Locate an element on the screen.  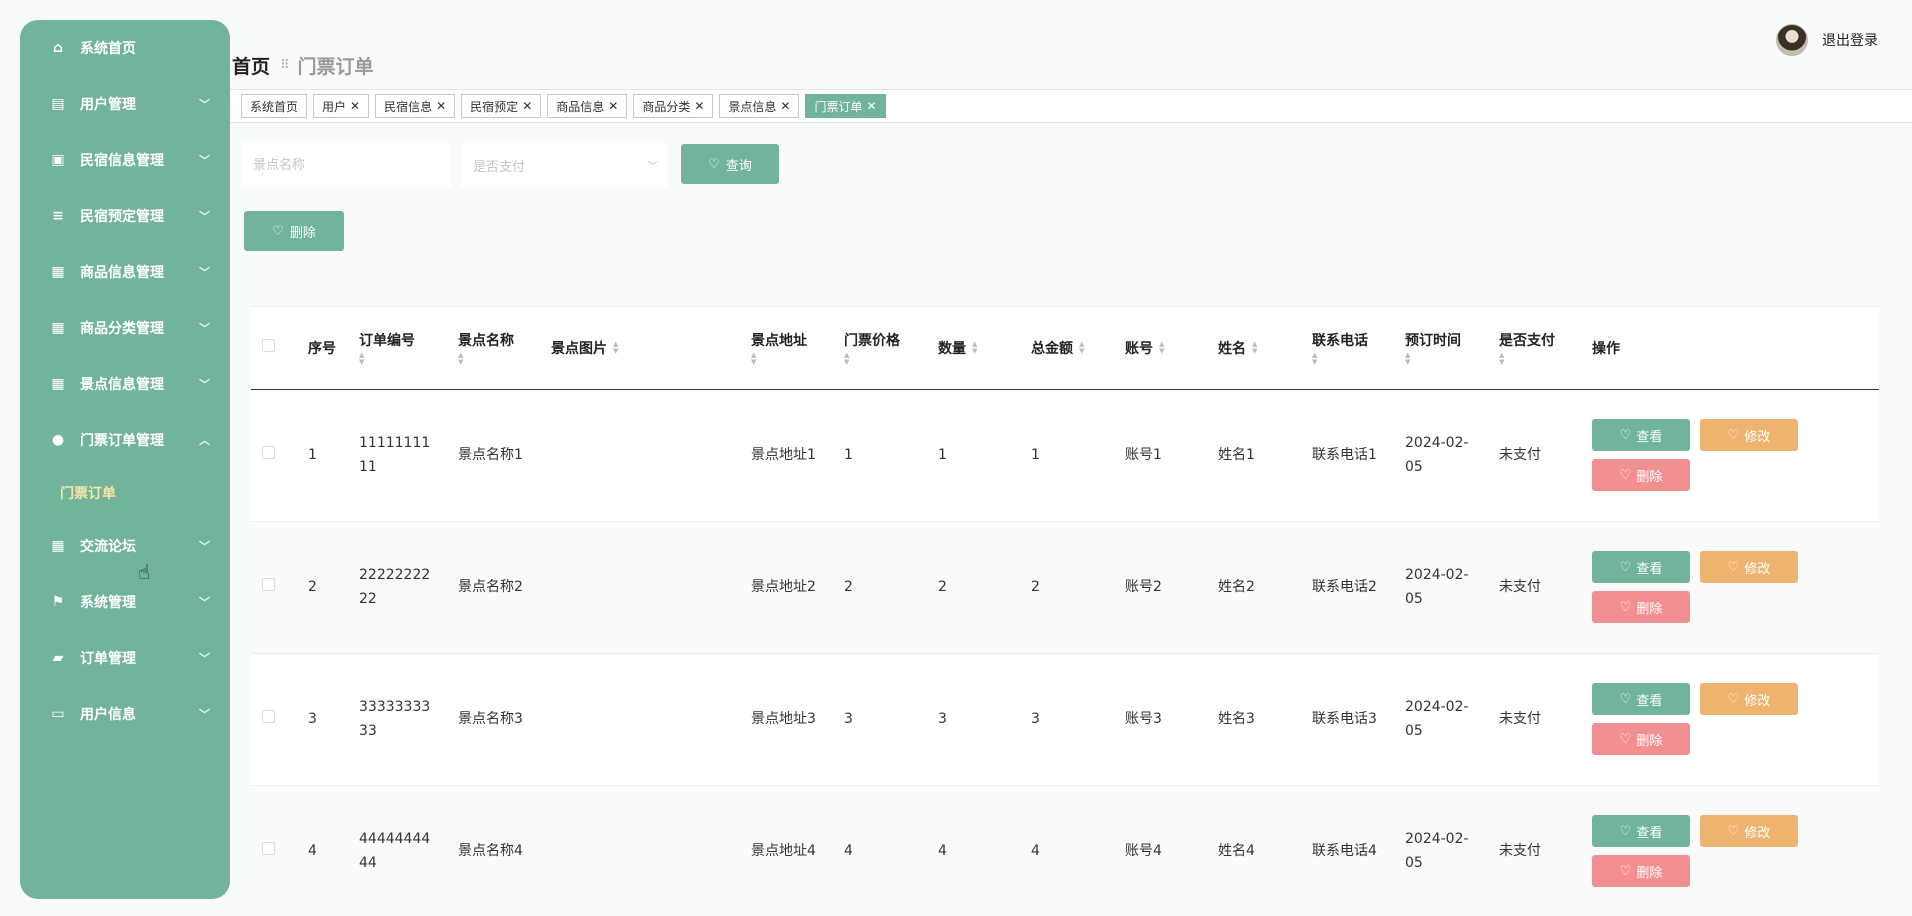
breadcrumb-home: 首页 is located at coordinates (251, 65).